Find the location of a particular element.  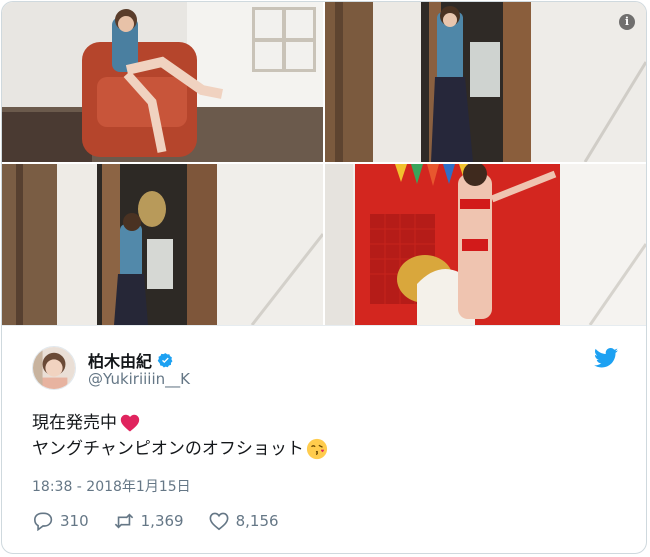

retweet-button: 1,369 is located at coordinates (148, 521).